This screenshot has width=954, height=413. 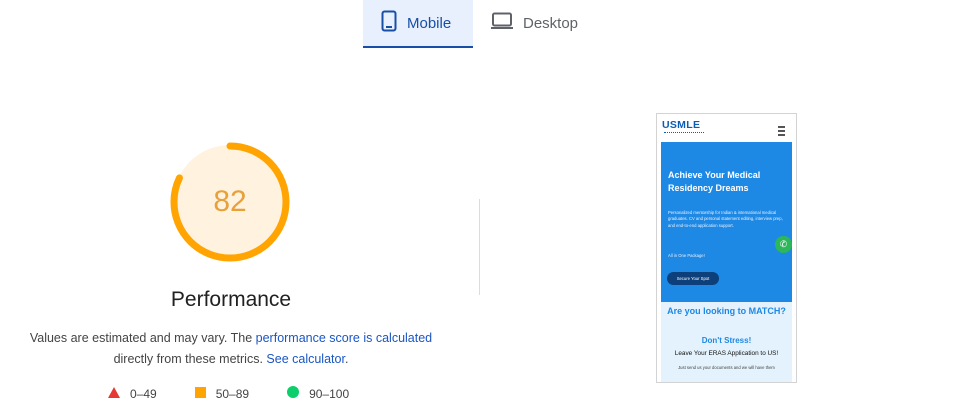 I want to click on legend-pass: 90–100, so click(x=318, y=393).